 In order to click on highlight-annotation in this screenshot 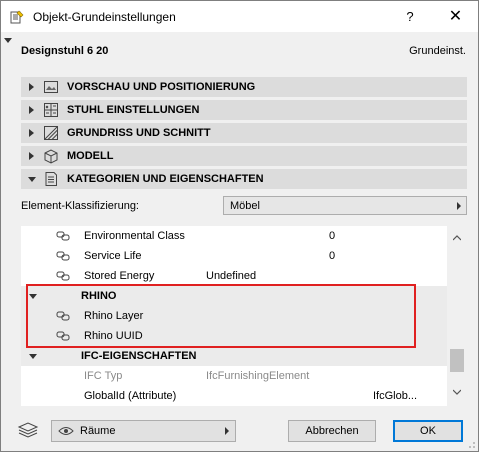, I will do `click(221, 316)`.